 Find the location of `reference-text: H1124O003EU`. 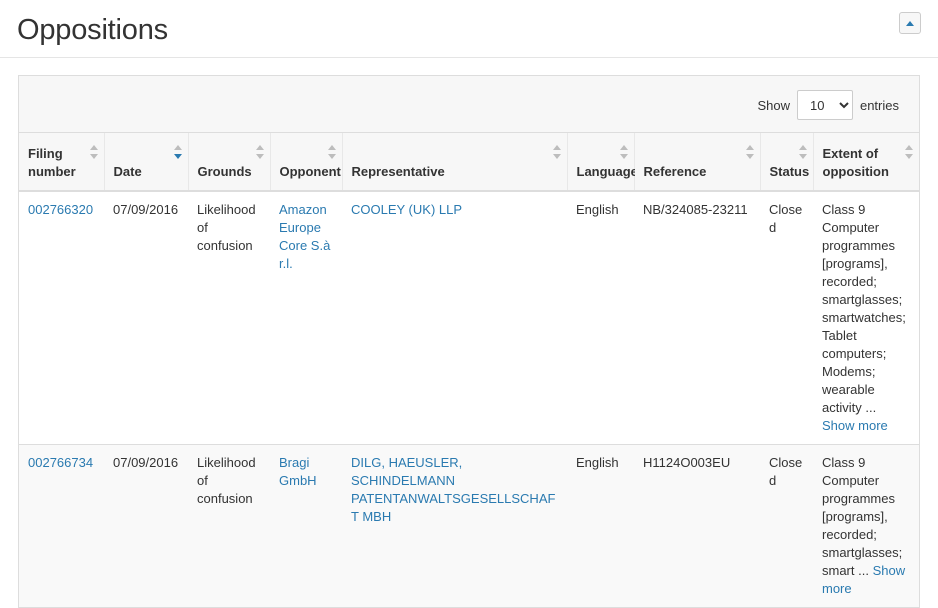

reference-text: H1124O003EU is located at coordinates (687, 462).